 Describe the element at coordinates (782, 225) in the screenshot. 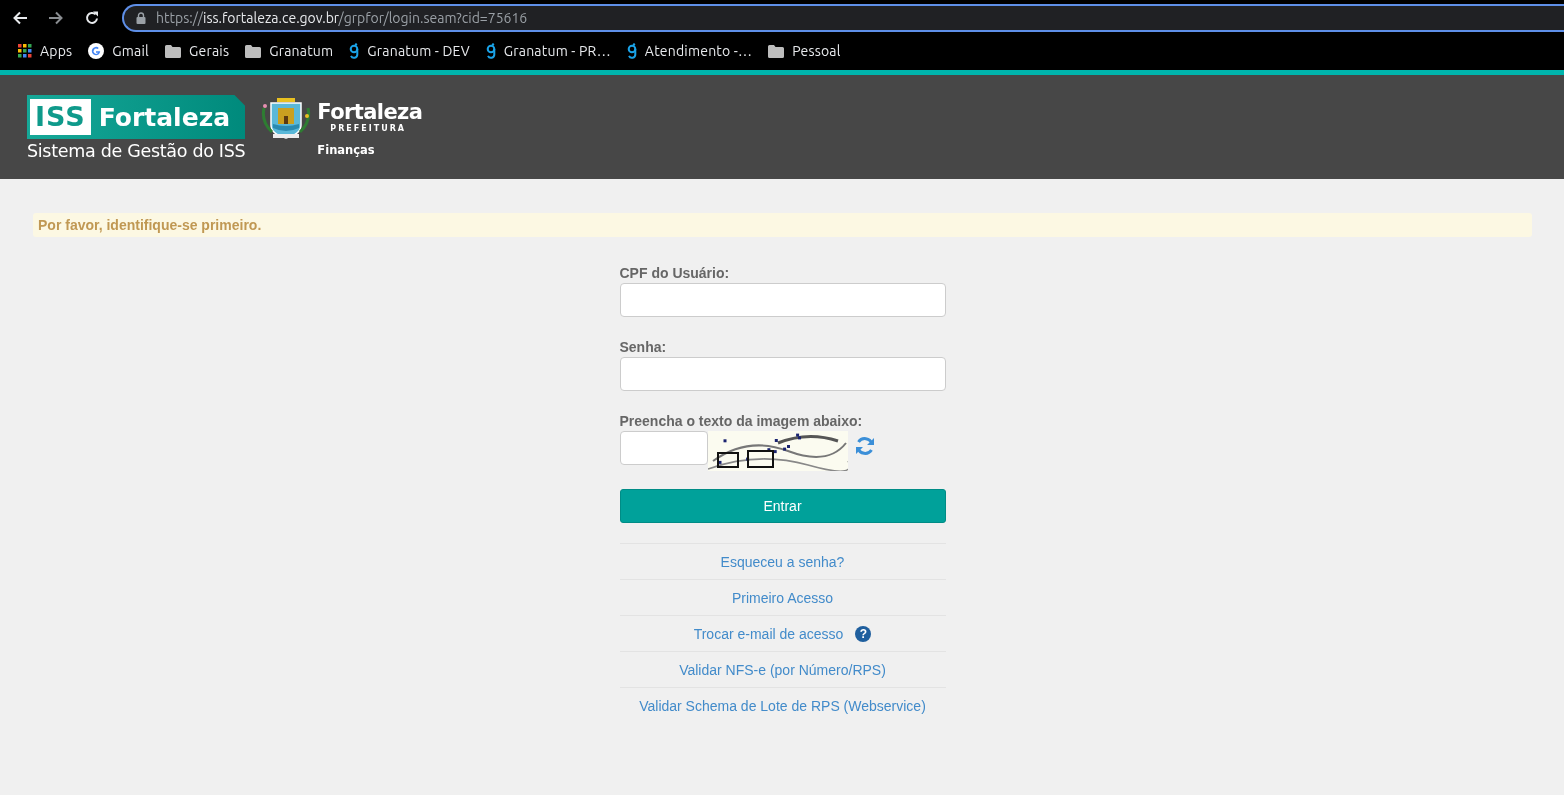

I see `alert-message: Por favor, identifique-se primeiro.` at that location.